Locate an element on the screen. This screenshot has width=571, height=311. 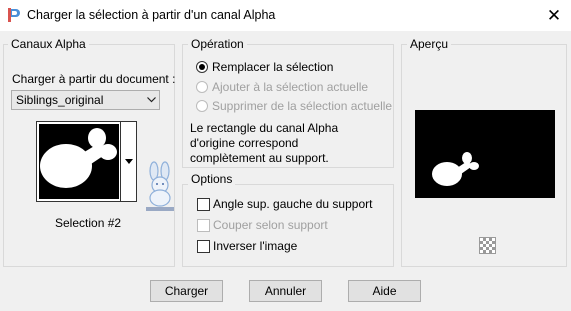
radio-subtract-label: Supprimer de la sélection actuelle is located at coordinates (302, 106).